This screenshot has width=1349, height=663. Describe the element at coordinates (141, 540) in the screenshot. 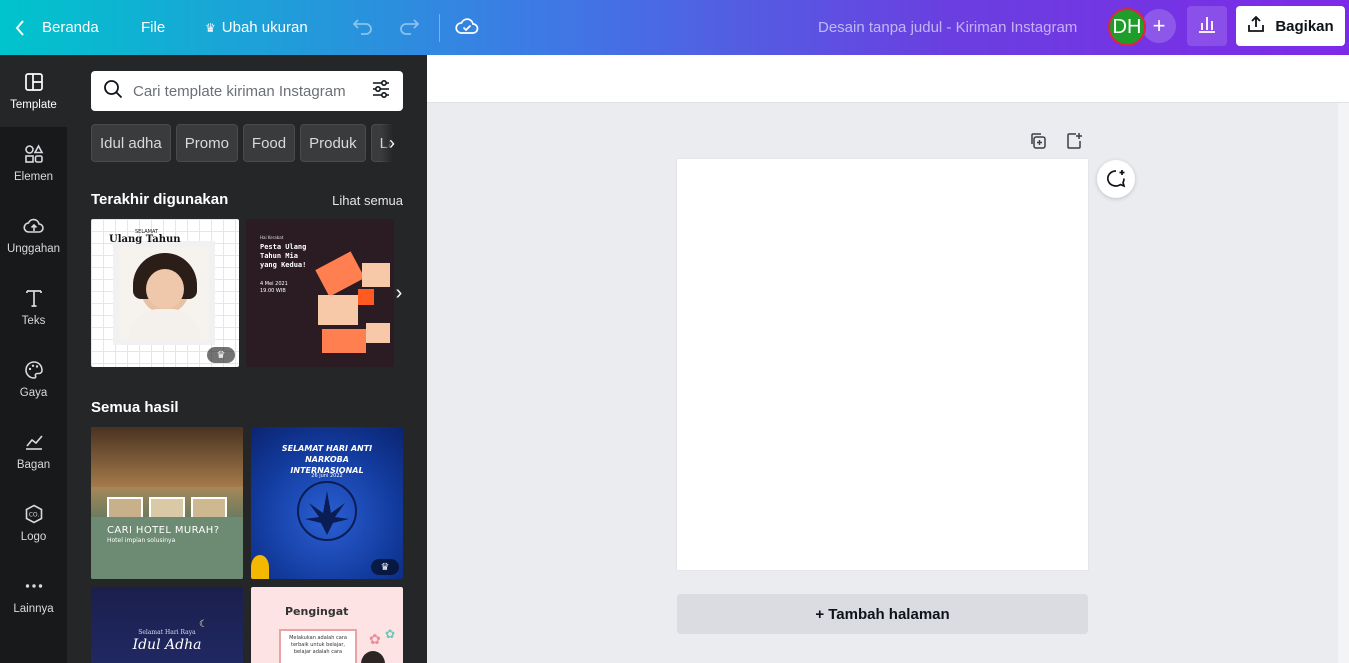

I see `hotel-subtitle: Hotel impian solusinya` at that location.